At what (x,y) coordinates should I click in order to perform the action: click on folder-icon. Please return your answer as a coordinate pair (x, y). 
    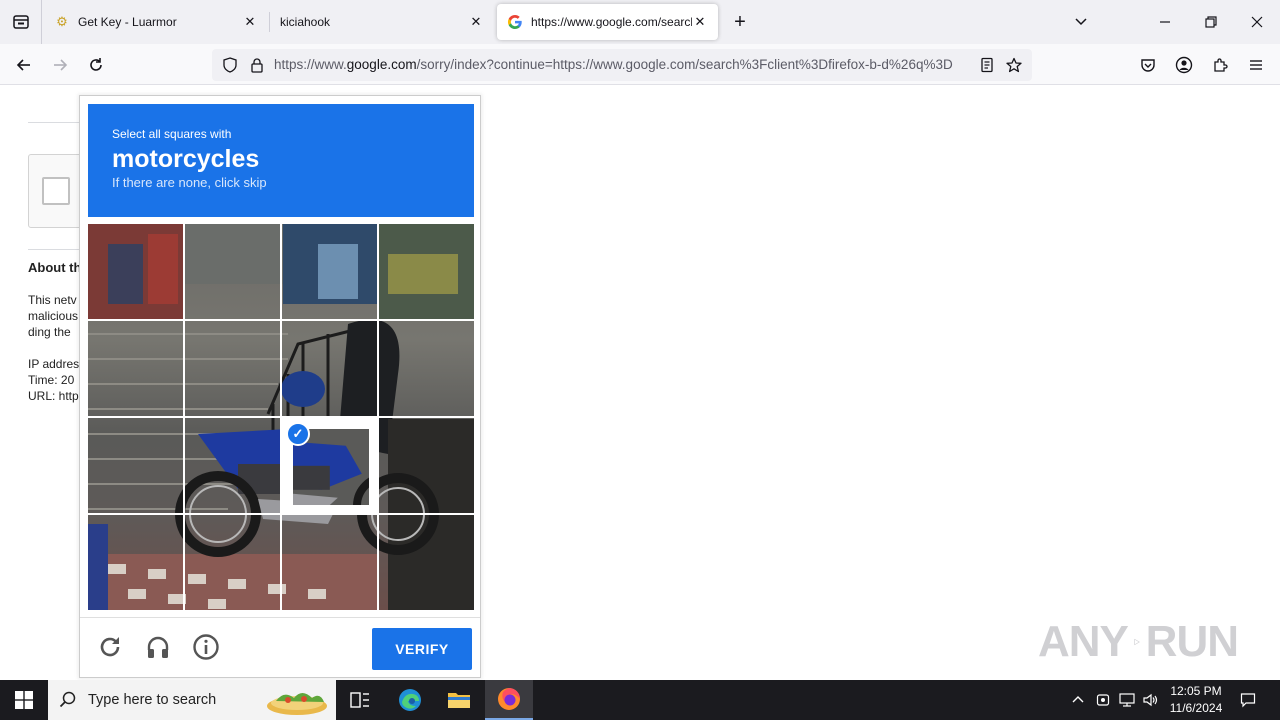
    Looking at the image, I should click on (459, 700).